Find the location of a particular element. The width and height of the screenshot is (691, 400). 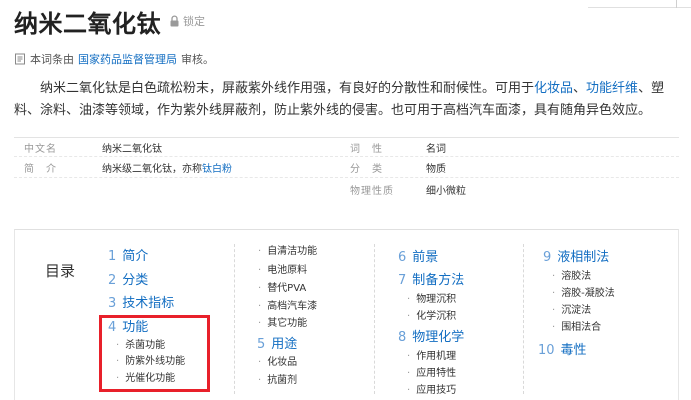

toc-sub-label: 抗菌剂 is located at coordinates (282, 380).